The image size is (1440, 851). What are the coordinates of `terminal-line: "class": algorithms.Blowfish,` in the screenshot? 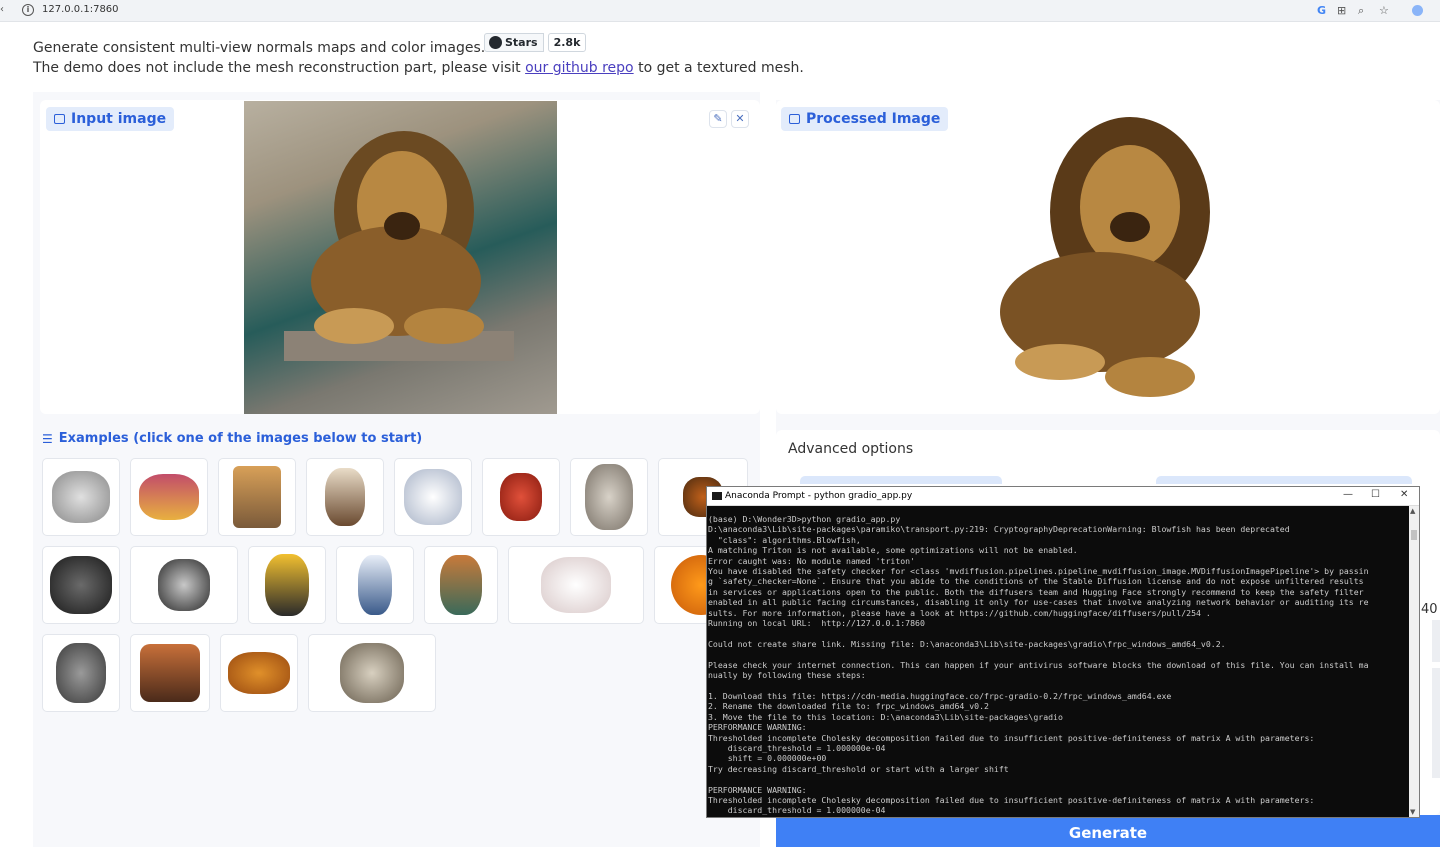 It's located at (784, 539).